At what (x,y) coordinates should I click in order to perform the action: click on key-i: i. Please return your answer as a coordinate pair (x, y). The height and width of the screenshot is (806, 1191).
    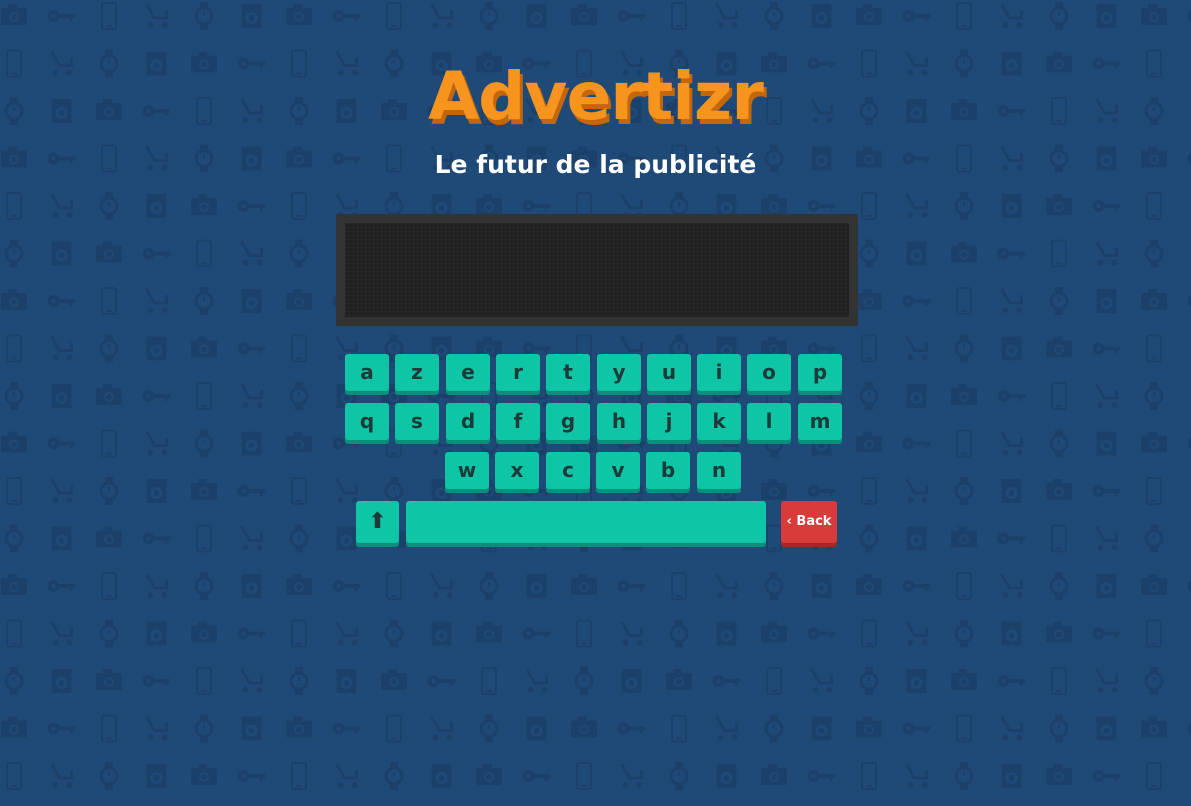
    Looking at the image, I should click on (719, 372).